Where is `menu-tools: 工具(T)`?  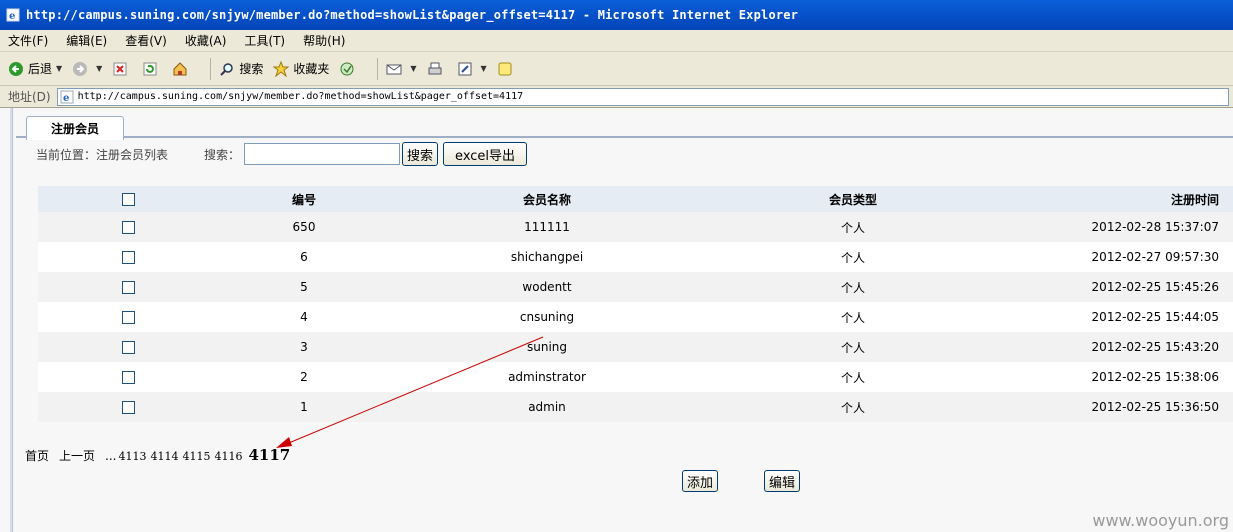 menu-tools: 工具(T) is located at coordinates (264, 40).